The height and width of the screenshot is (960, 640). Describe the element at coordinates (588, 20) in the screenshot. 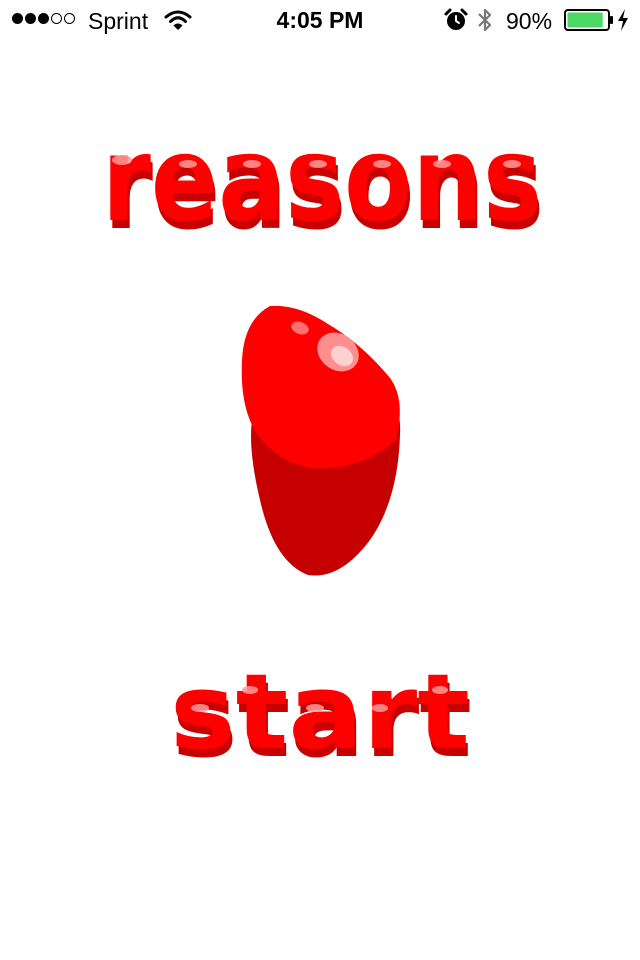

I see `battery-icon` at that location.